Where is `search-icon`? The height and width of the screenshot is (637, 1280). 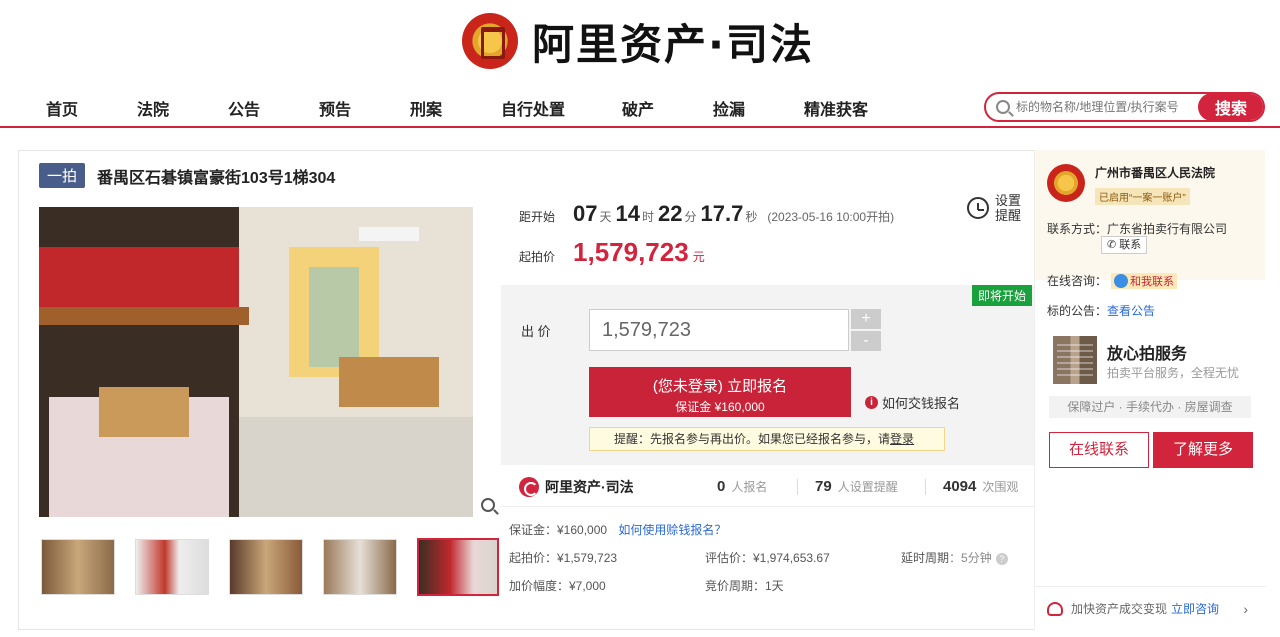 search-icon is located at coordinates (1003, 107).